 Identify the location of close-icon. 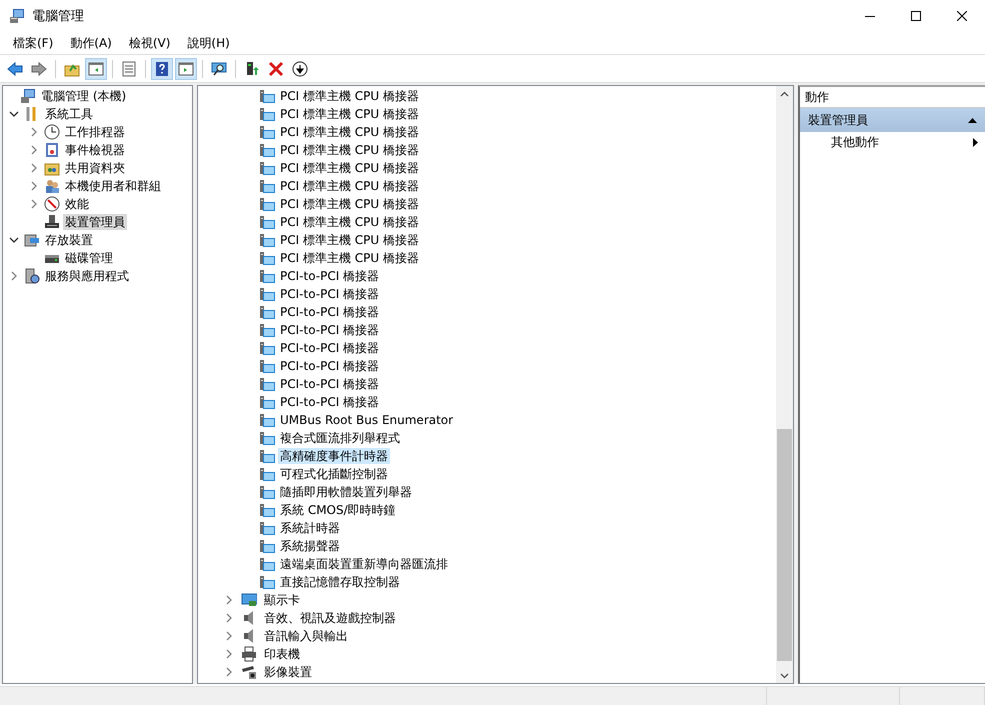
(962, 16).